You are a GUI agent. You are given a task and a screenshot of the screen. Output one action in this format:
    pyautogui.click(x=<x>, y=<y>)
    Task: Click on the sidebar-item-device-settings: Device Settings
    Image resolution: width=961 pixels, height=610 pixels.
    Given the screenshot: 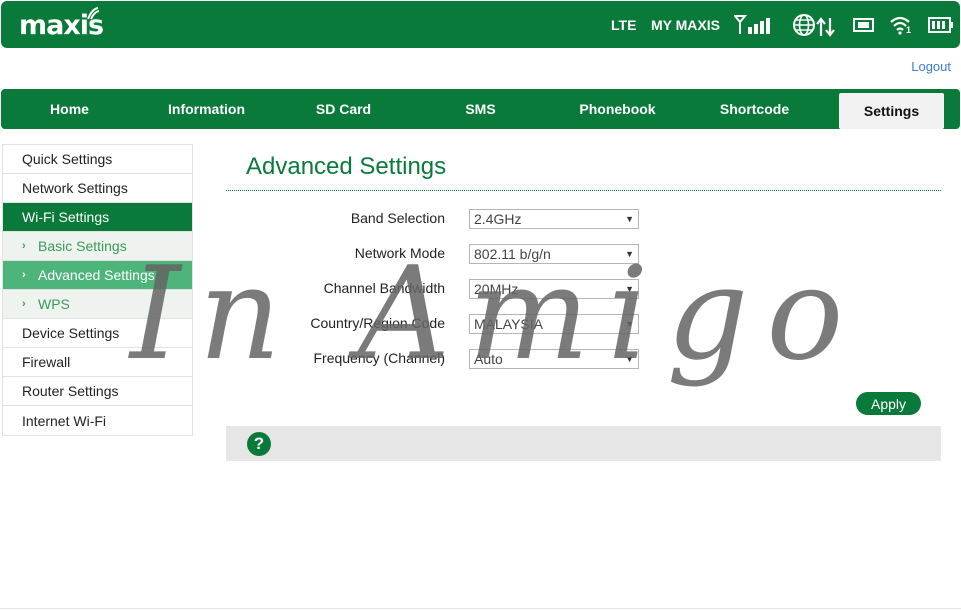 What is the action you would take?
    pyautogui.click(x=97, y=333)
    